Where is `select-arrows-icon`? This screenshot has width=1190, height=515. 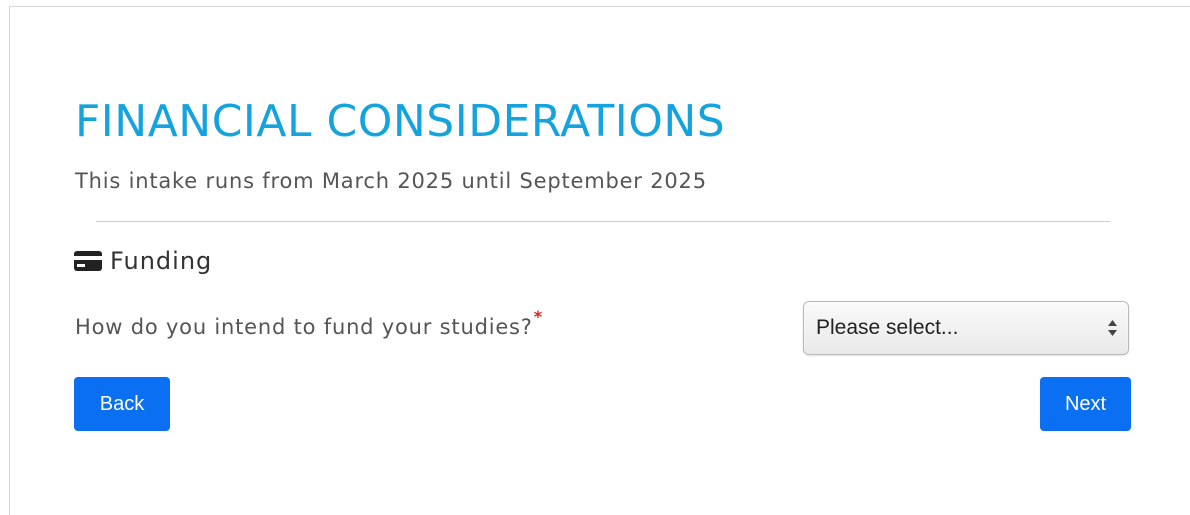 select-arrows-icon is located at coordinates (1112, 328).